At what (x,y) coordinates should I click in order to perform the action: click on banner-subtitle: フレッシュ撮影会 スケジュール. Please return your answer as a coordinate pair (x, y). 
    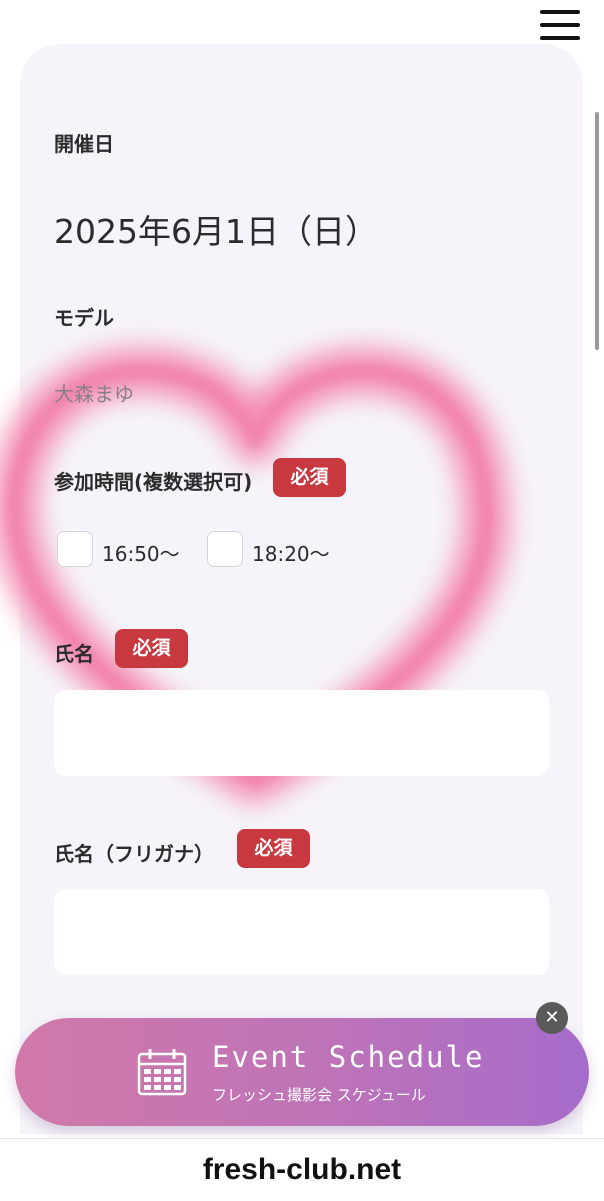
    Looking at the image, I should click on (319, 1095).